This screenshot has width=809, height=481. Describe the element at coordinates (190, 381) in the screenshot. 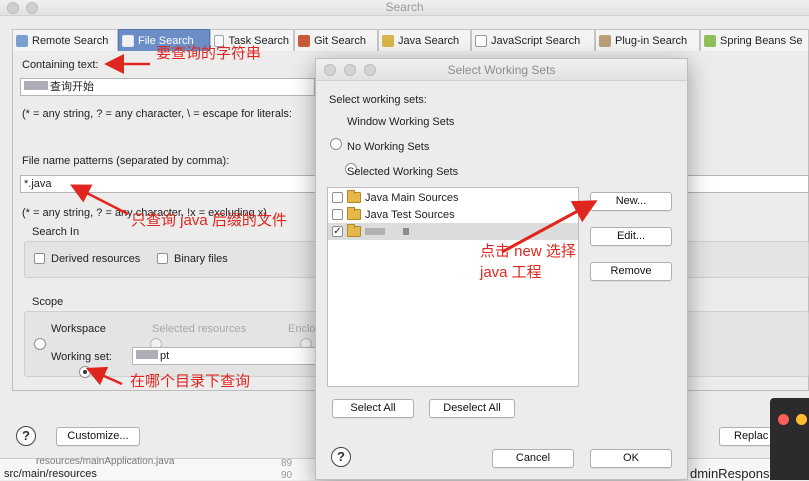

I see `annotation-working-set: 在哪个目录下查询` at that location.